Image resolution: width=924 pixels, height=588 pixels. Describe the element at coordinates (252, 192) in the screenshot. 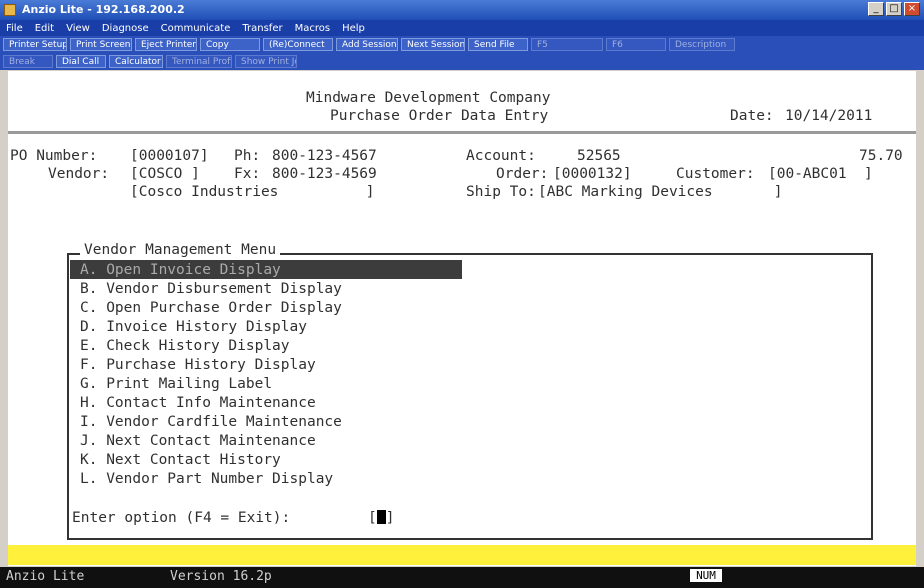

I see `vendor-name-field: [Cosco Industries ]` at that location.